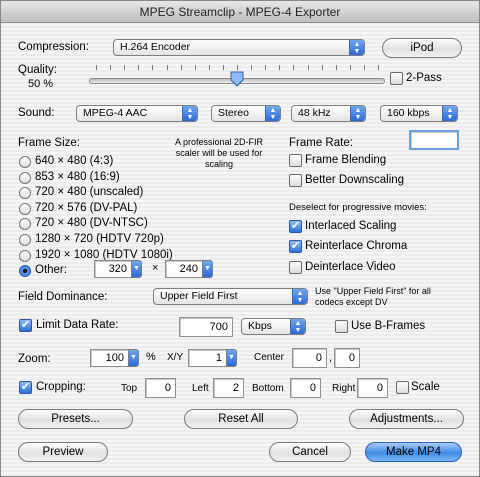 Image resolution: width=480 pixels, height=477 pixels. What do you see at coordinates (268, 388) in the screenshot?
I see `crop-bottom-label: Bottom` at bounding box center [268, 388].